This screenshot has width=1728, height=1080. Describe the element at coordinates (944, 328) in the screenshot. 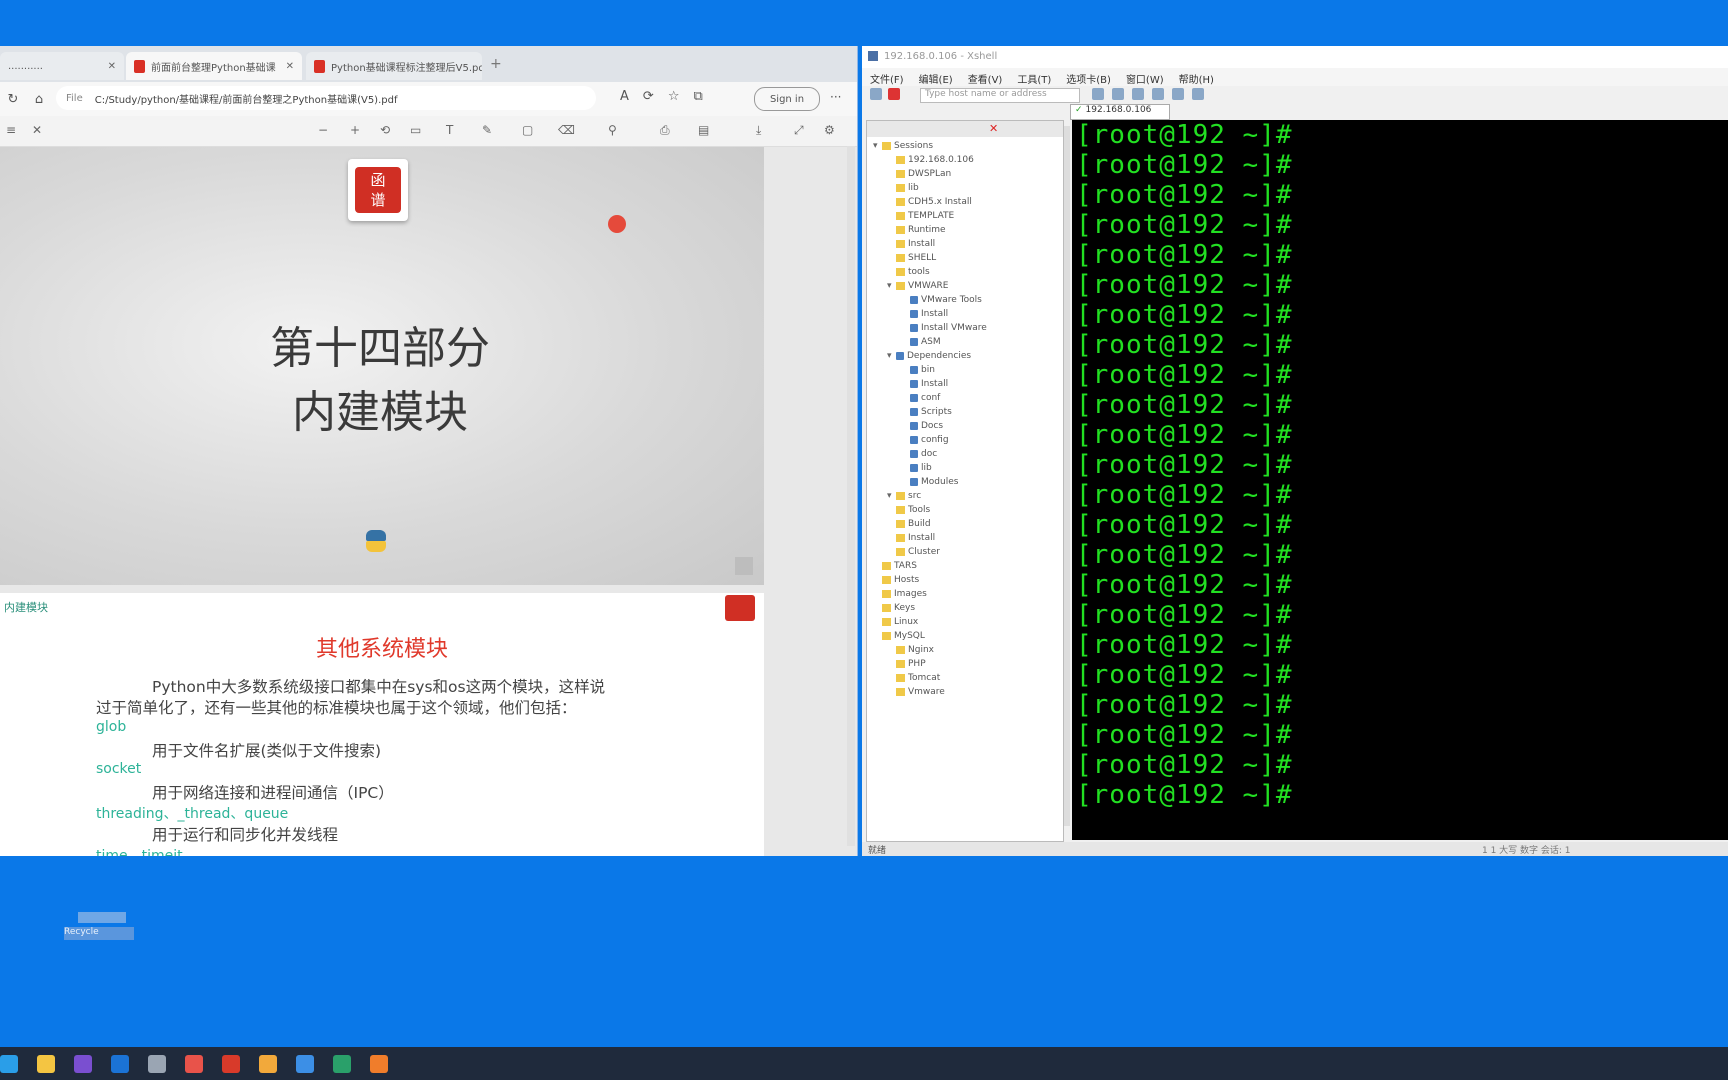

I see `tree-node: Install VMware` at that location.